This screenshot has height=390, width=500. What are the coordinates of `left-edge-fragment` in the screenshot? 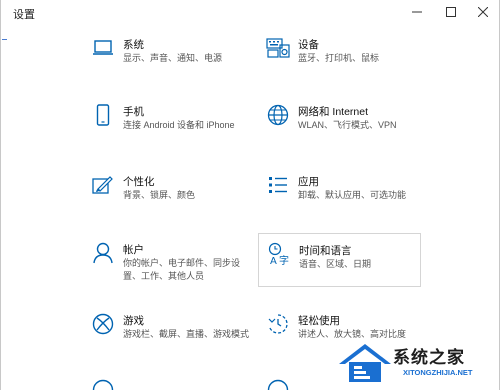 It's located at (4, 34).